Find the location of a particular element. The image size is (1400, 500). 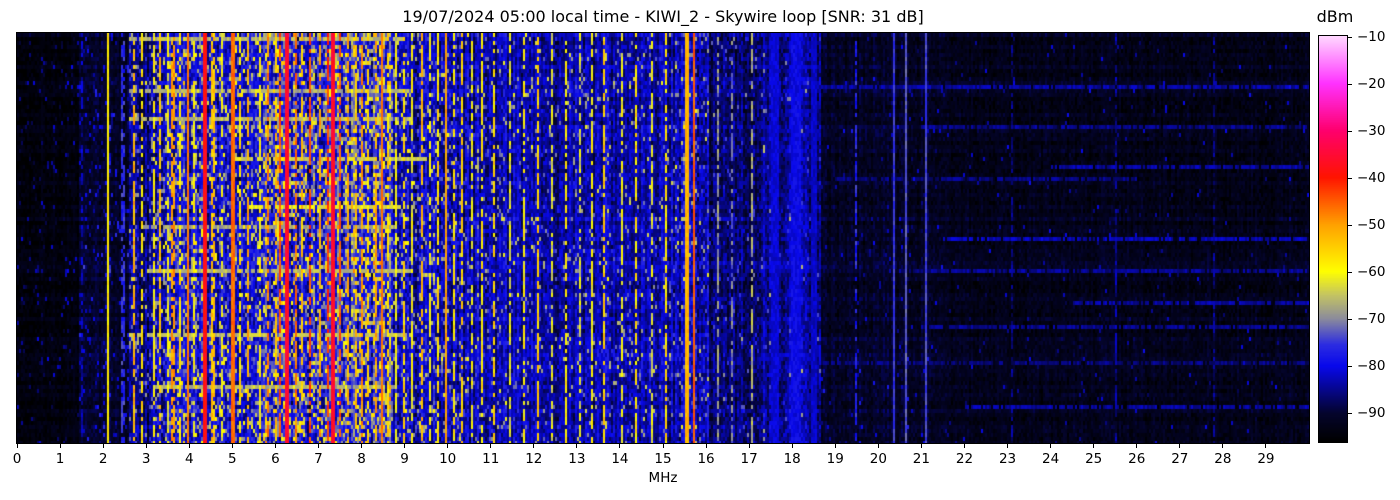

x-tick-label: 28 is located at coordinates (1223, 459).